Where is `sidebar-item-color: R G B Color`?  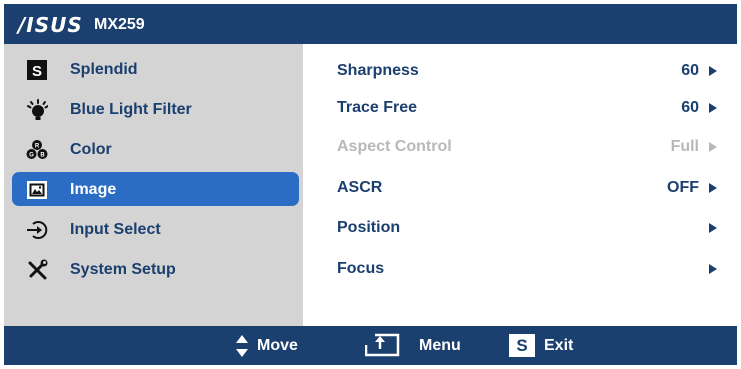 sidebar-item-color: R G B Color is located at coordinates (155, 149).